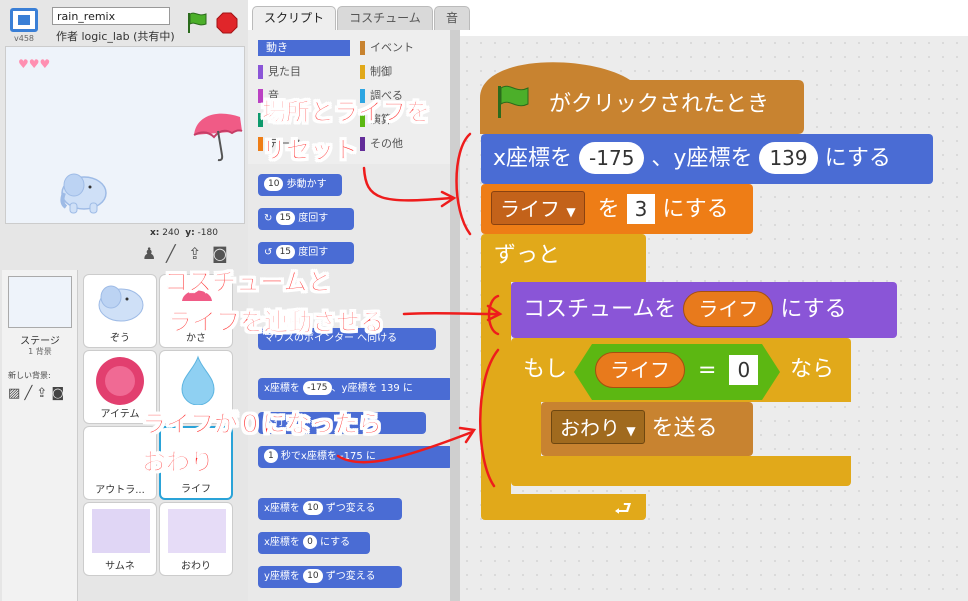 The width and height of the screenshot is (968, 601). What do you see at coordinates (404, 144) in the screenshot?
I see `category-more: その他` at bounding box center [404, 144].